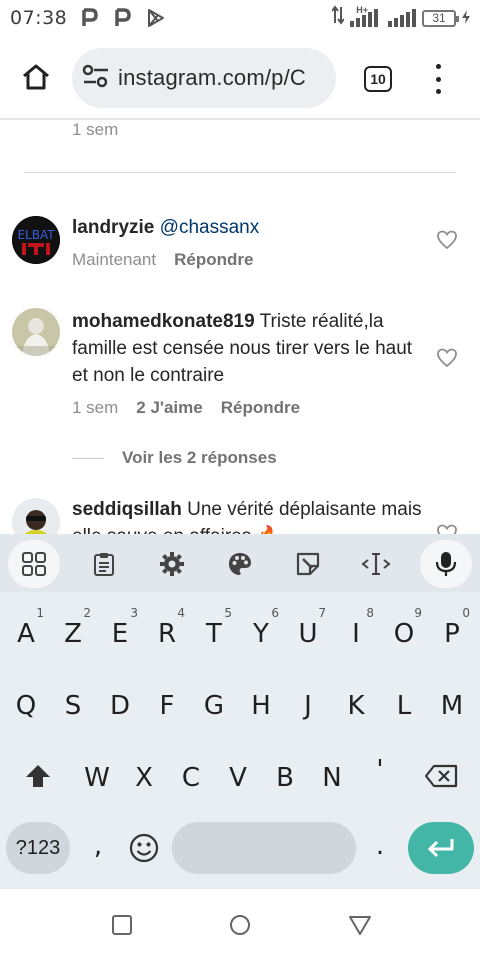  I want to click on view-replies-line, so click(88, 458).